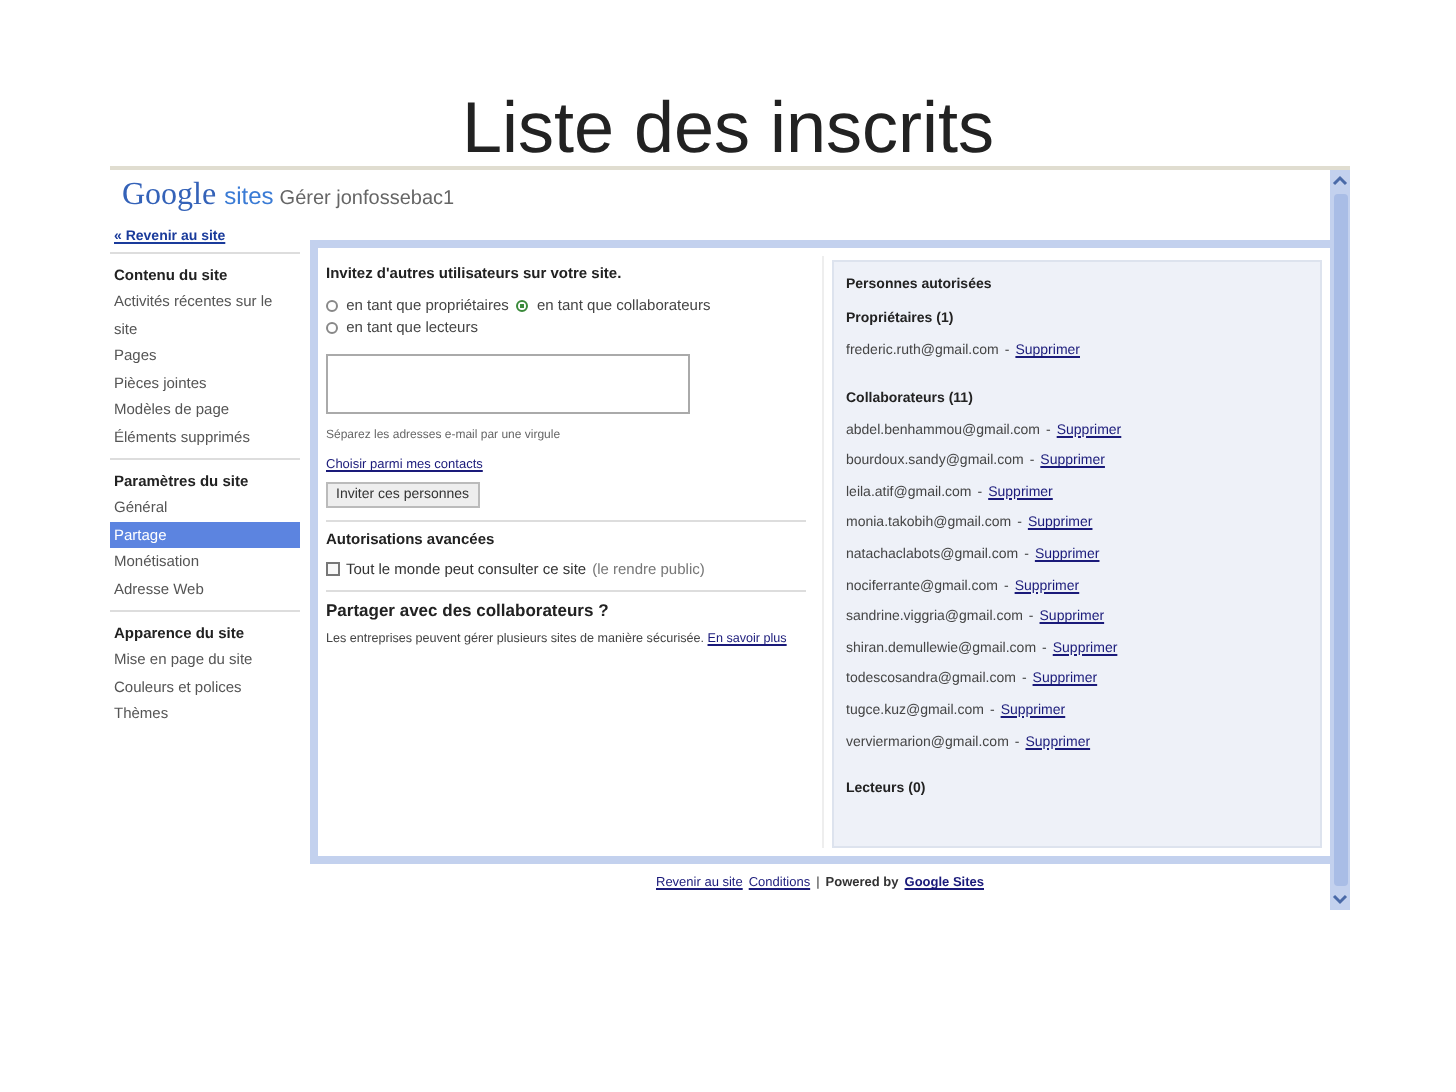 The width and height of the screenshot is (1456, 1092). I want to click on logo: Google sites, so click(198, 196).